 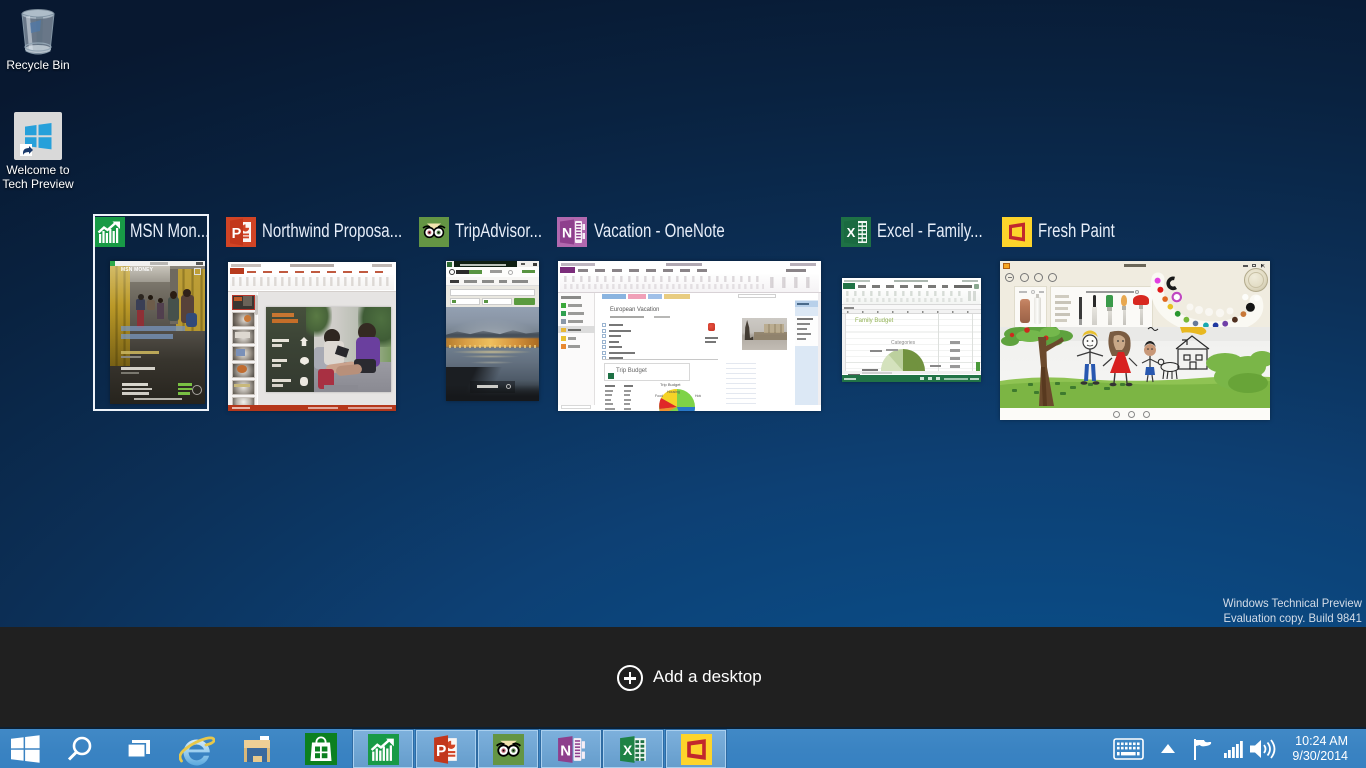 I want to click on svg-text: Housing, so click(x=673, y=392).